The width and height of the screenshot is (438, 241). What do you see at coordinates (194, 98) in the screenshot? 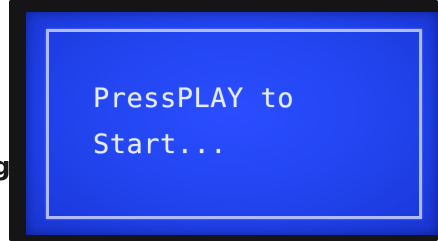
I see `message-line-1: PressPLAY to` at bounding box center [194, 98].